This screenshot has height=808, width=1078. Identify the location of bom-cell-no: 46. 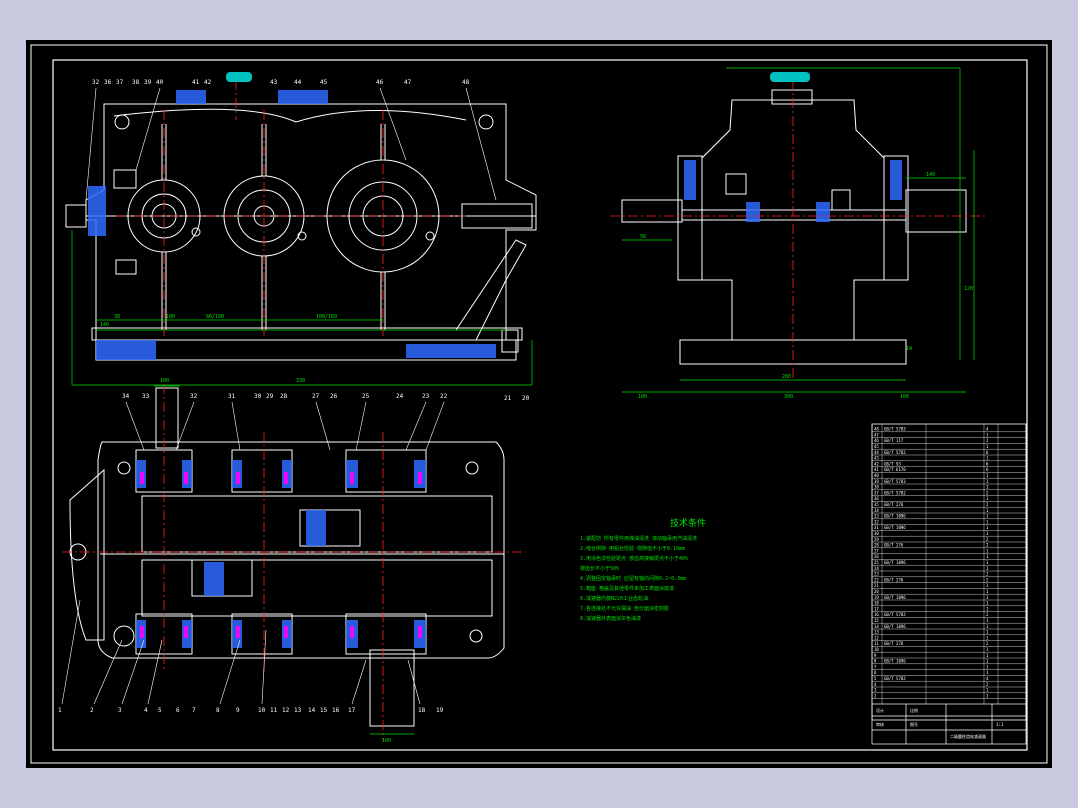
(876, 440).